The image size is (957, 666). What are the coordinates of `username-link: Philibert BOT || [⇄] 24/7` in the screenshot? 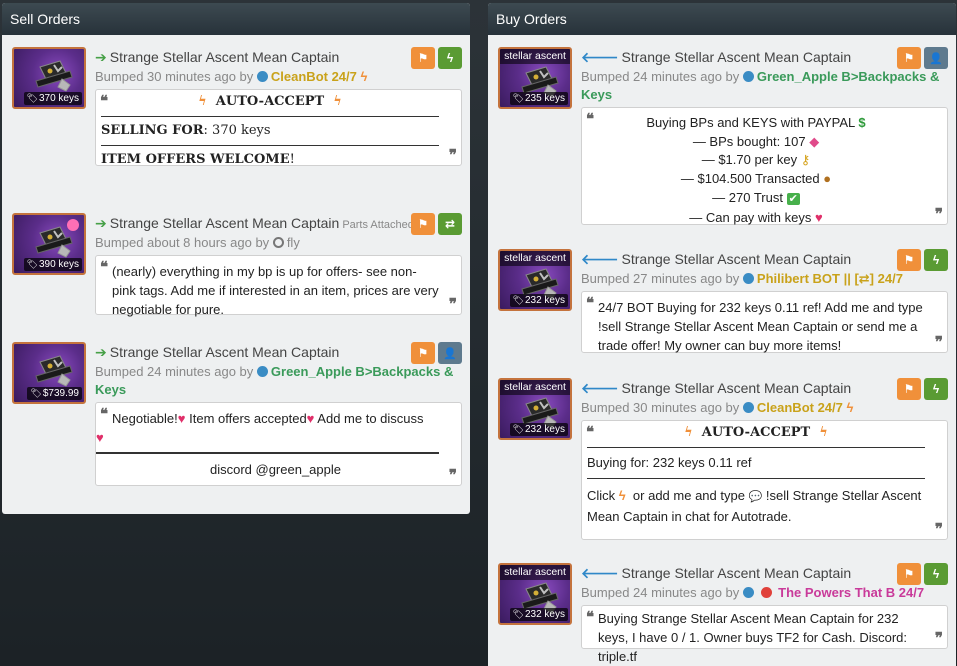 It's located at (830, 278).